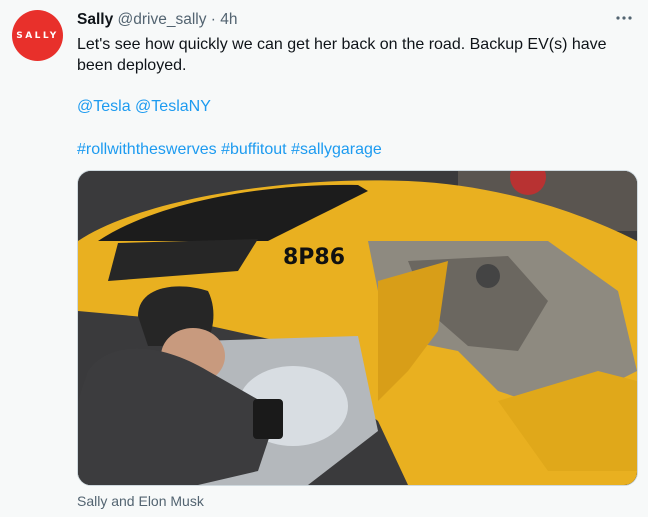  I want to click on mentions-line: @Tesla @TeslaNY, so click(144, 106).